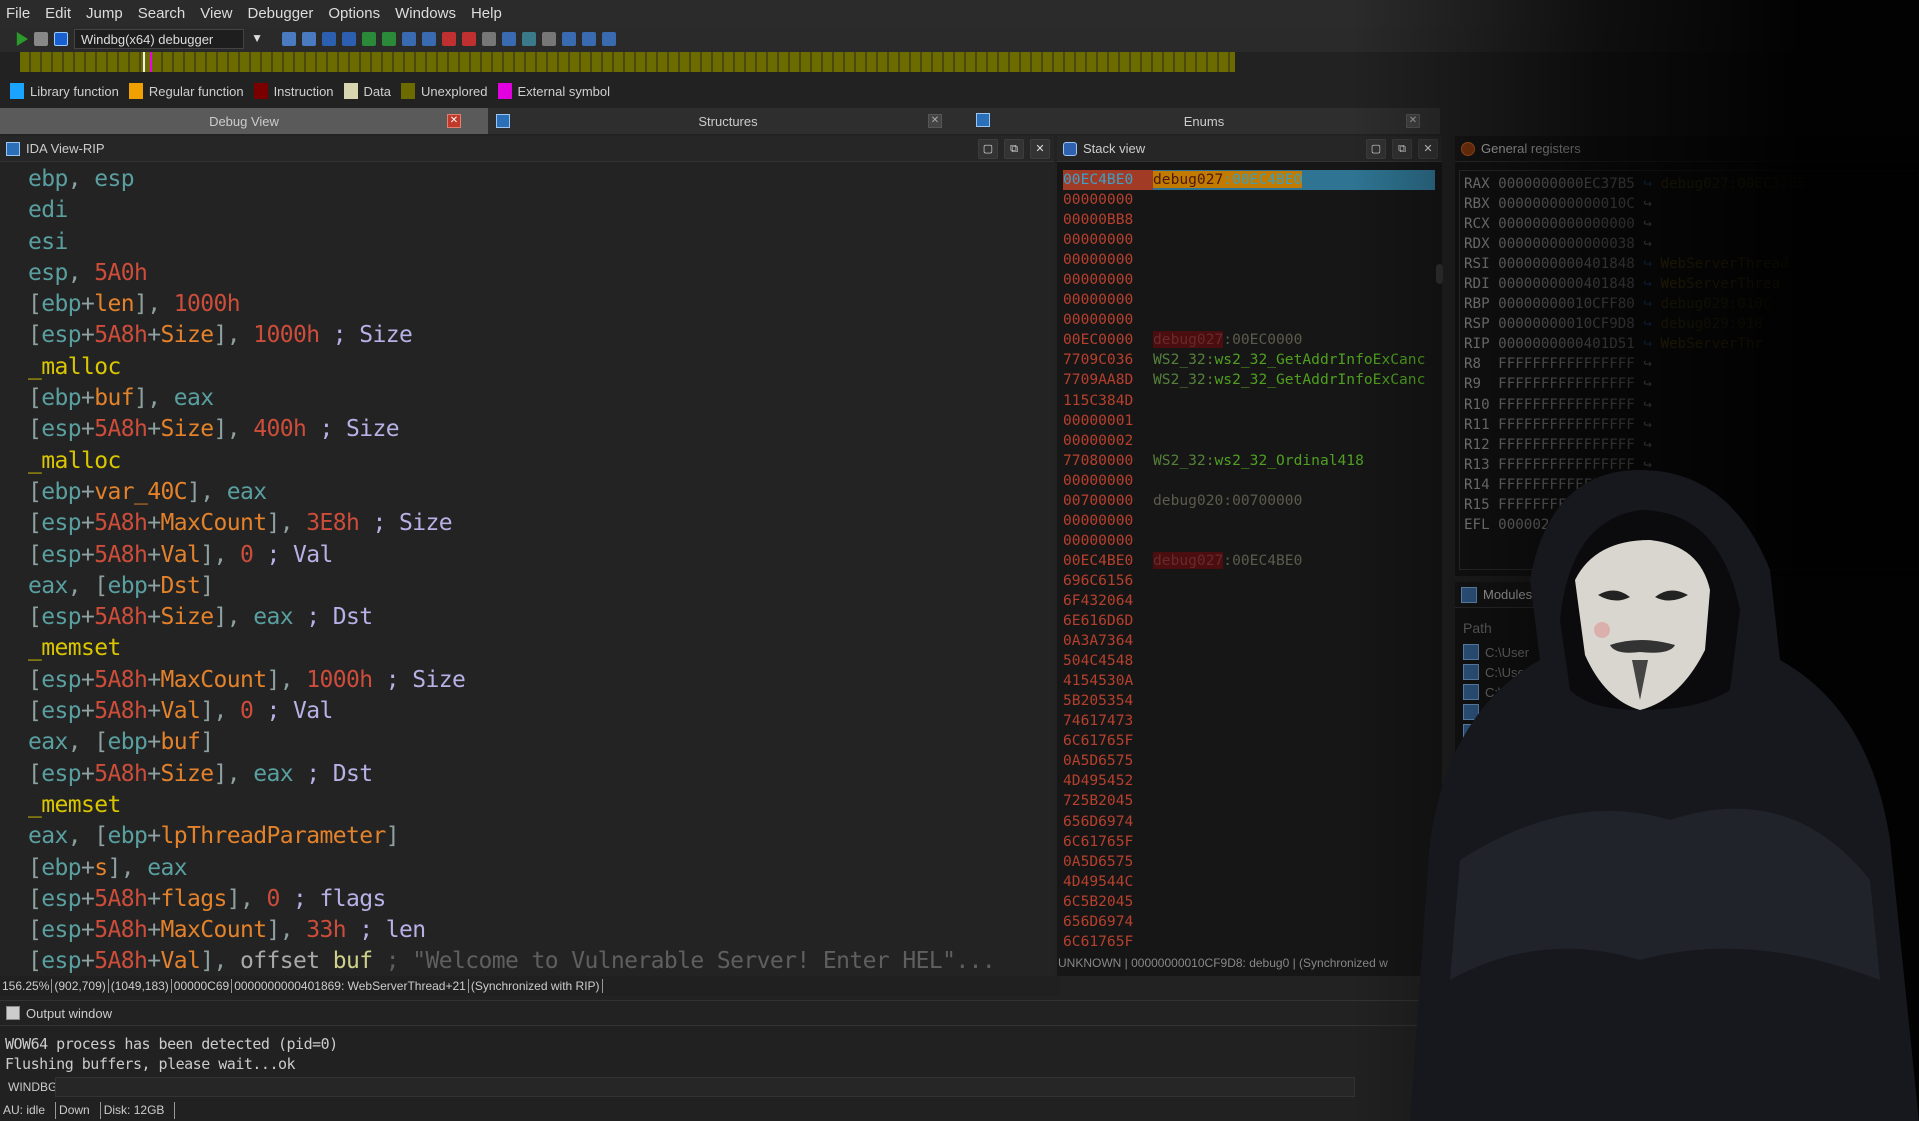 Image resolution: width=1919 pixels, height=1121 pixels. What do you see at coordinates (1689, 364) in the screenshot?
I see `register-row: R8 FFFFFFFFFFFFFFFF ↪` at bounding box center [1689, 364].